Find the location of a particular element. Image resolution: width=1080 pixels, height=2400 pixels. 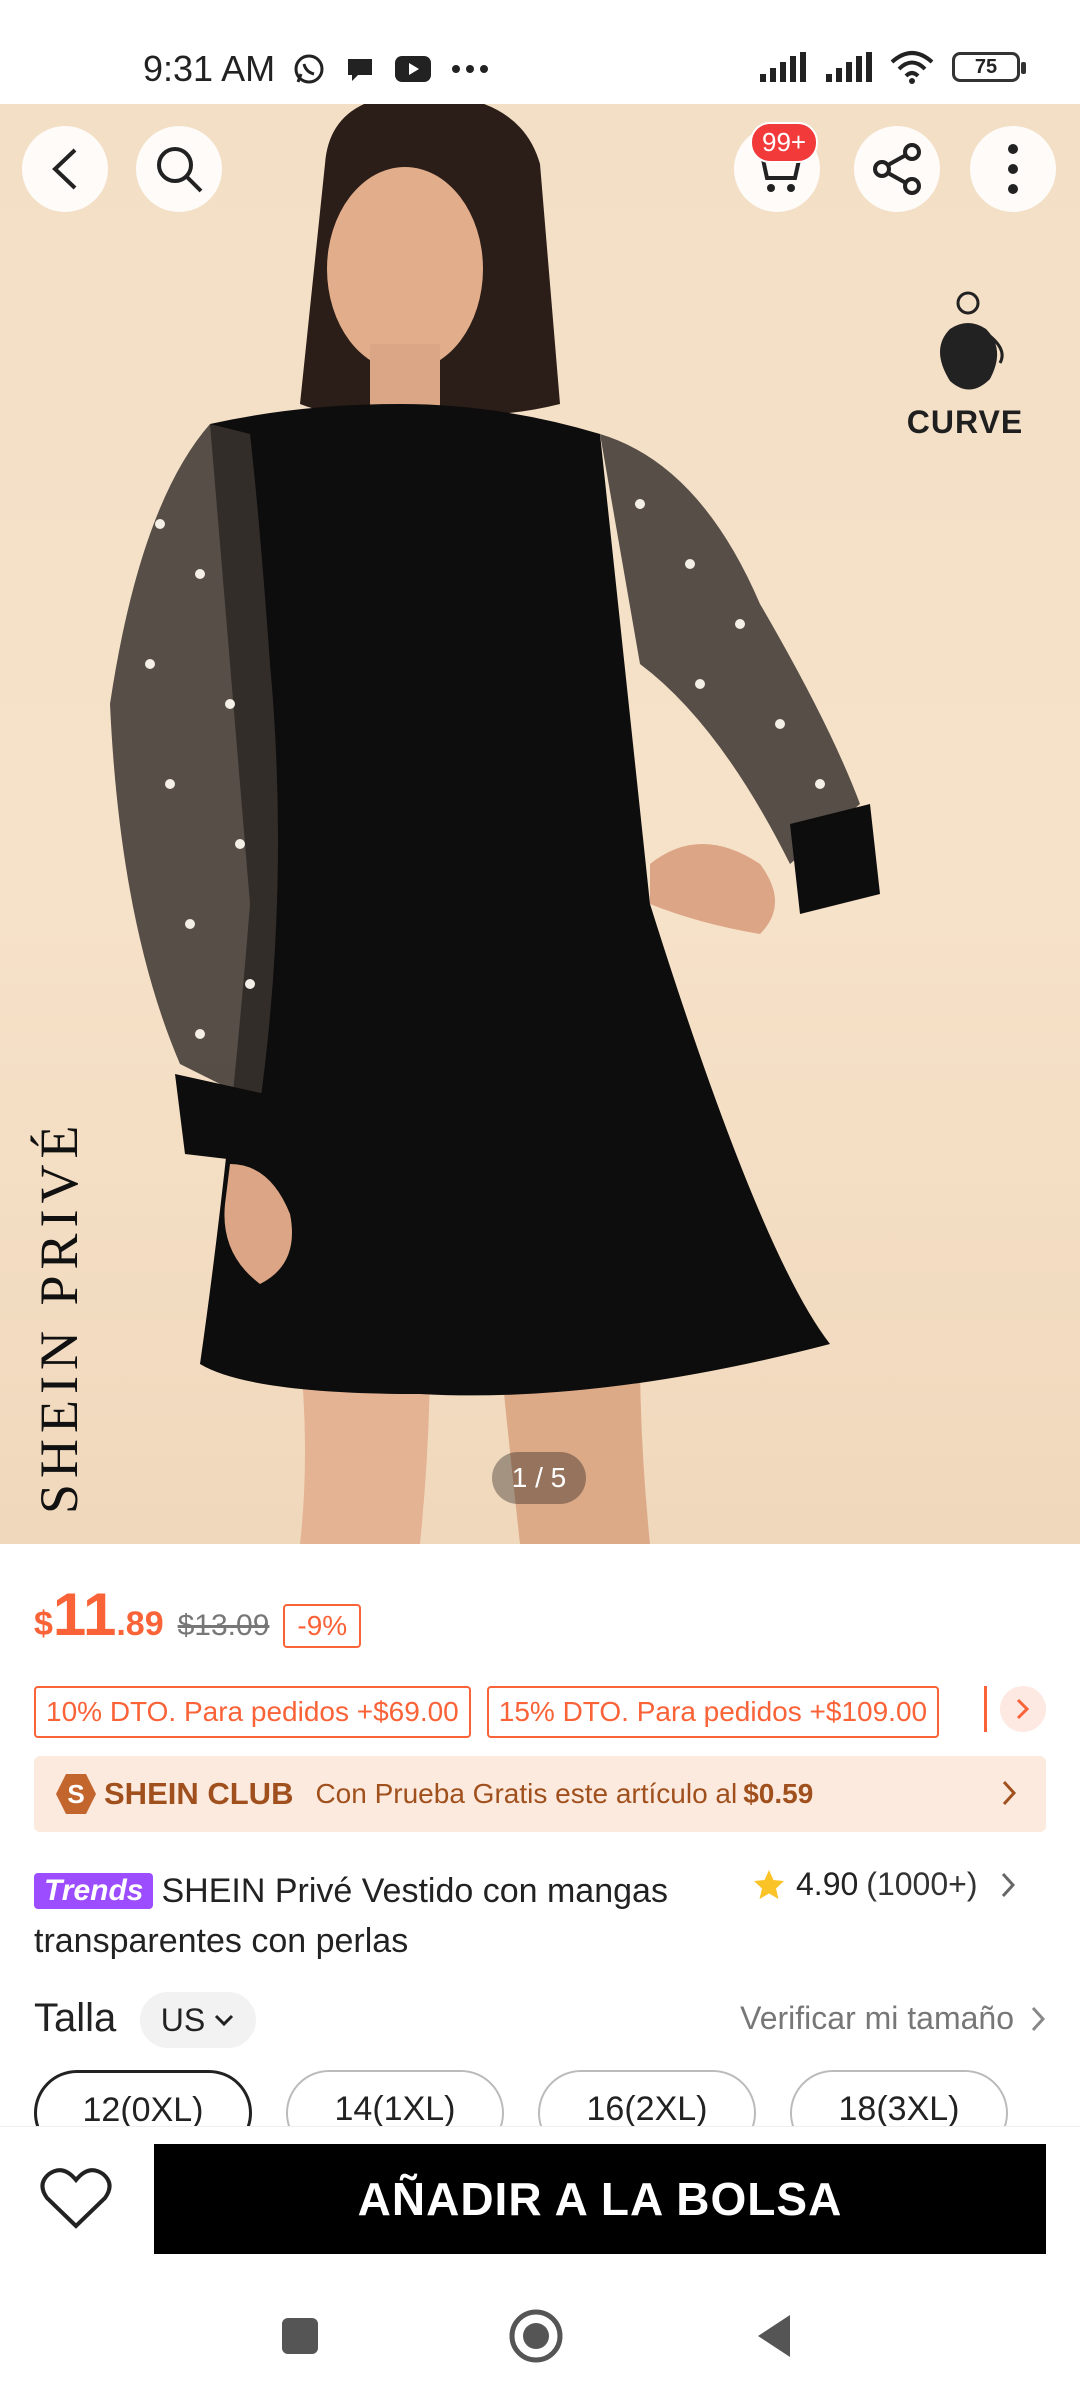

club-description: Con Prueba Gratis este artículo al is located at coordinates (526, 1793).